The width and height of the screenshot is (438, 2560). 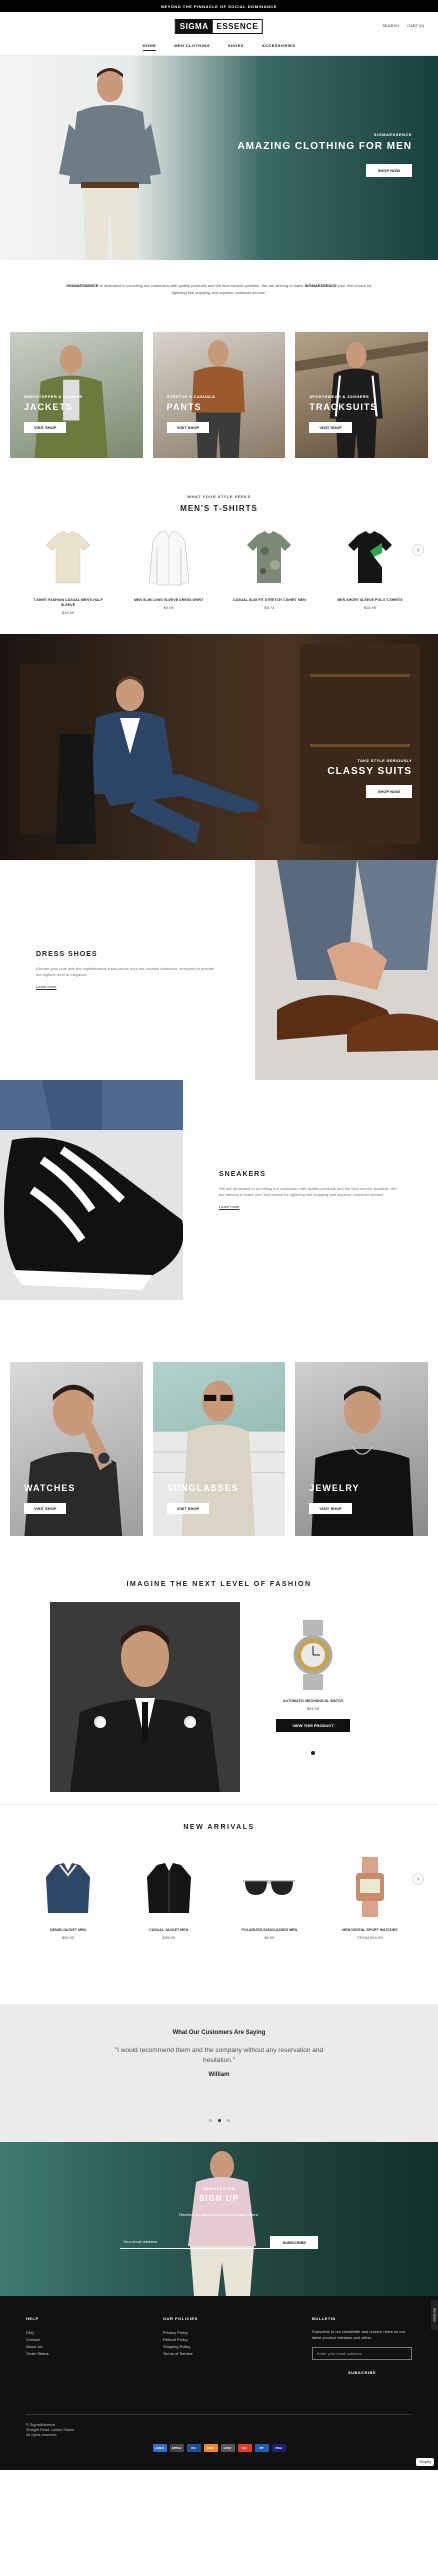 What do you see at coordinates (294, 2242) in the screenshot?
I see `newsletter-subscribe-button: SUBSCRIBE` at bounding box center [294, 2242].